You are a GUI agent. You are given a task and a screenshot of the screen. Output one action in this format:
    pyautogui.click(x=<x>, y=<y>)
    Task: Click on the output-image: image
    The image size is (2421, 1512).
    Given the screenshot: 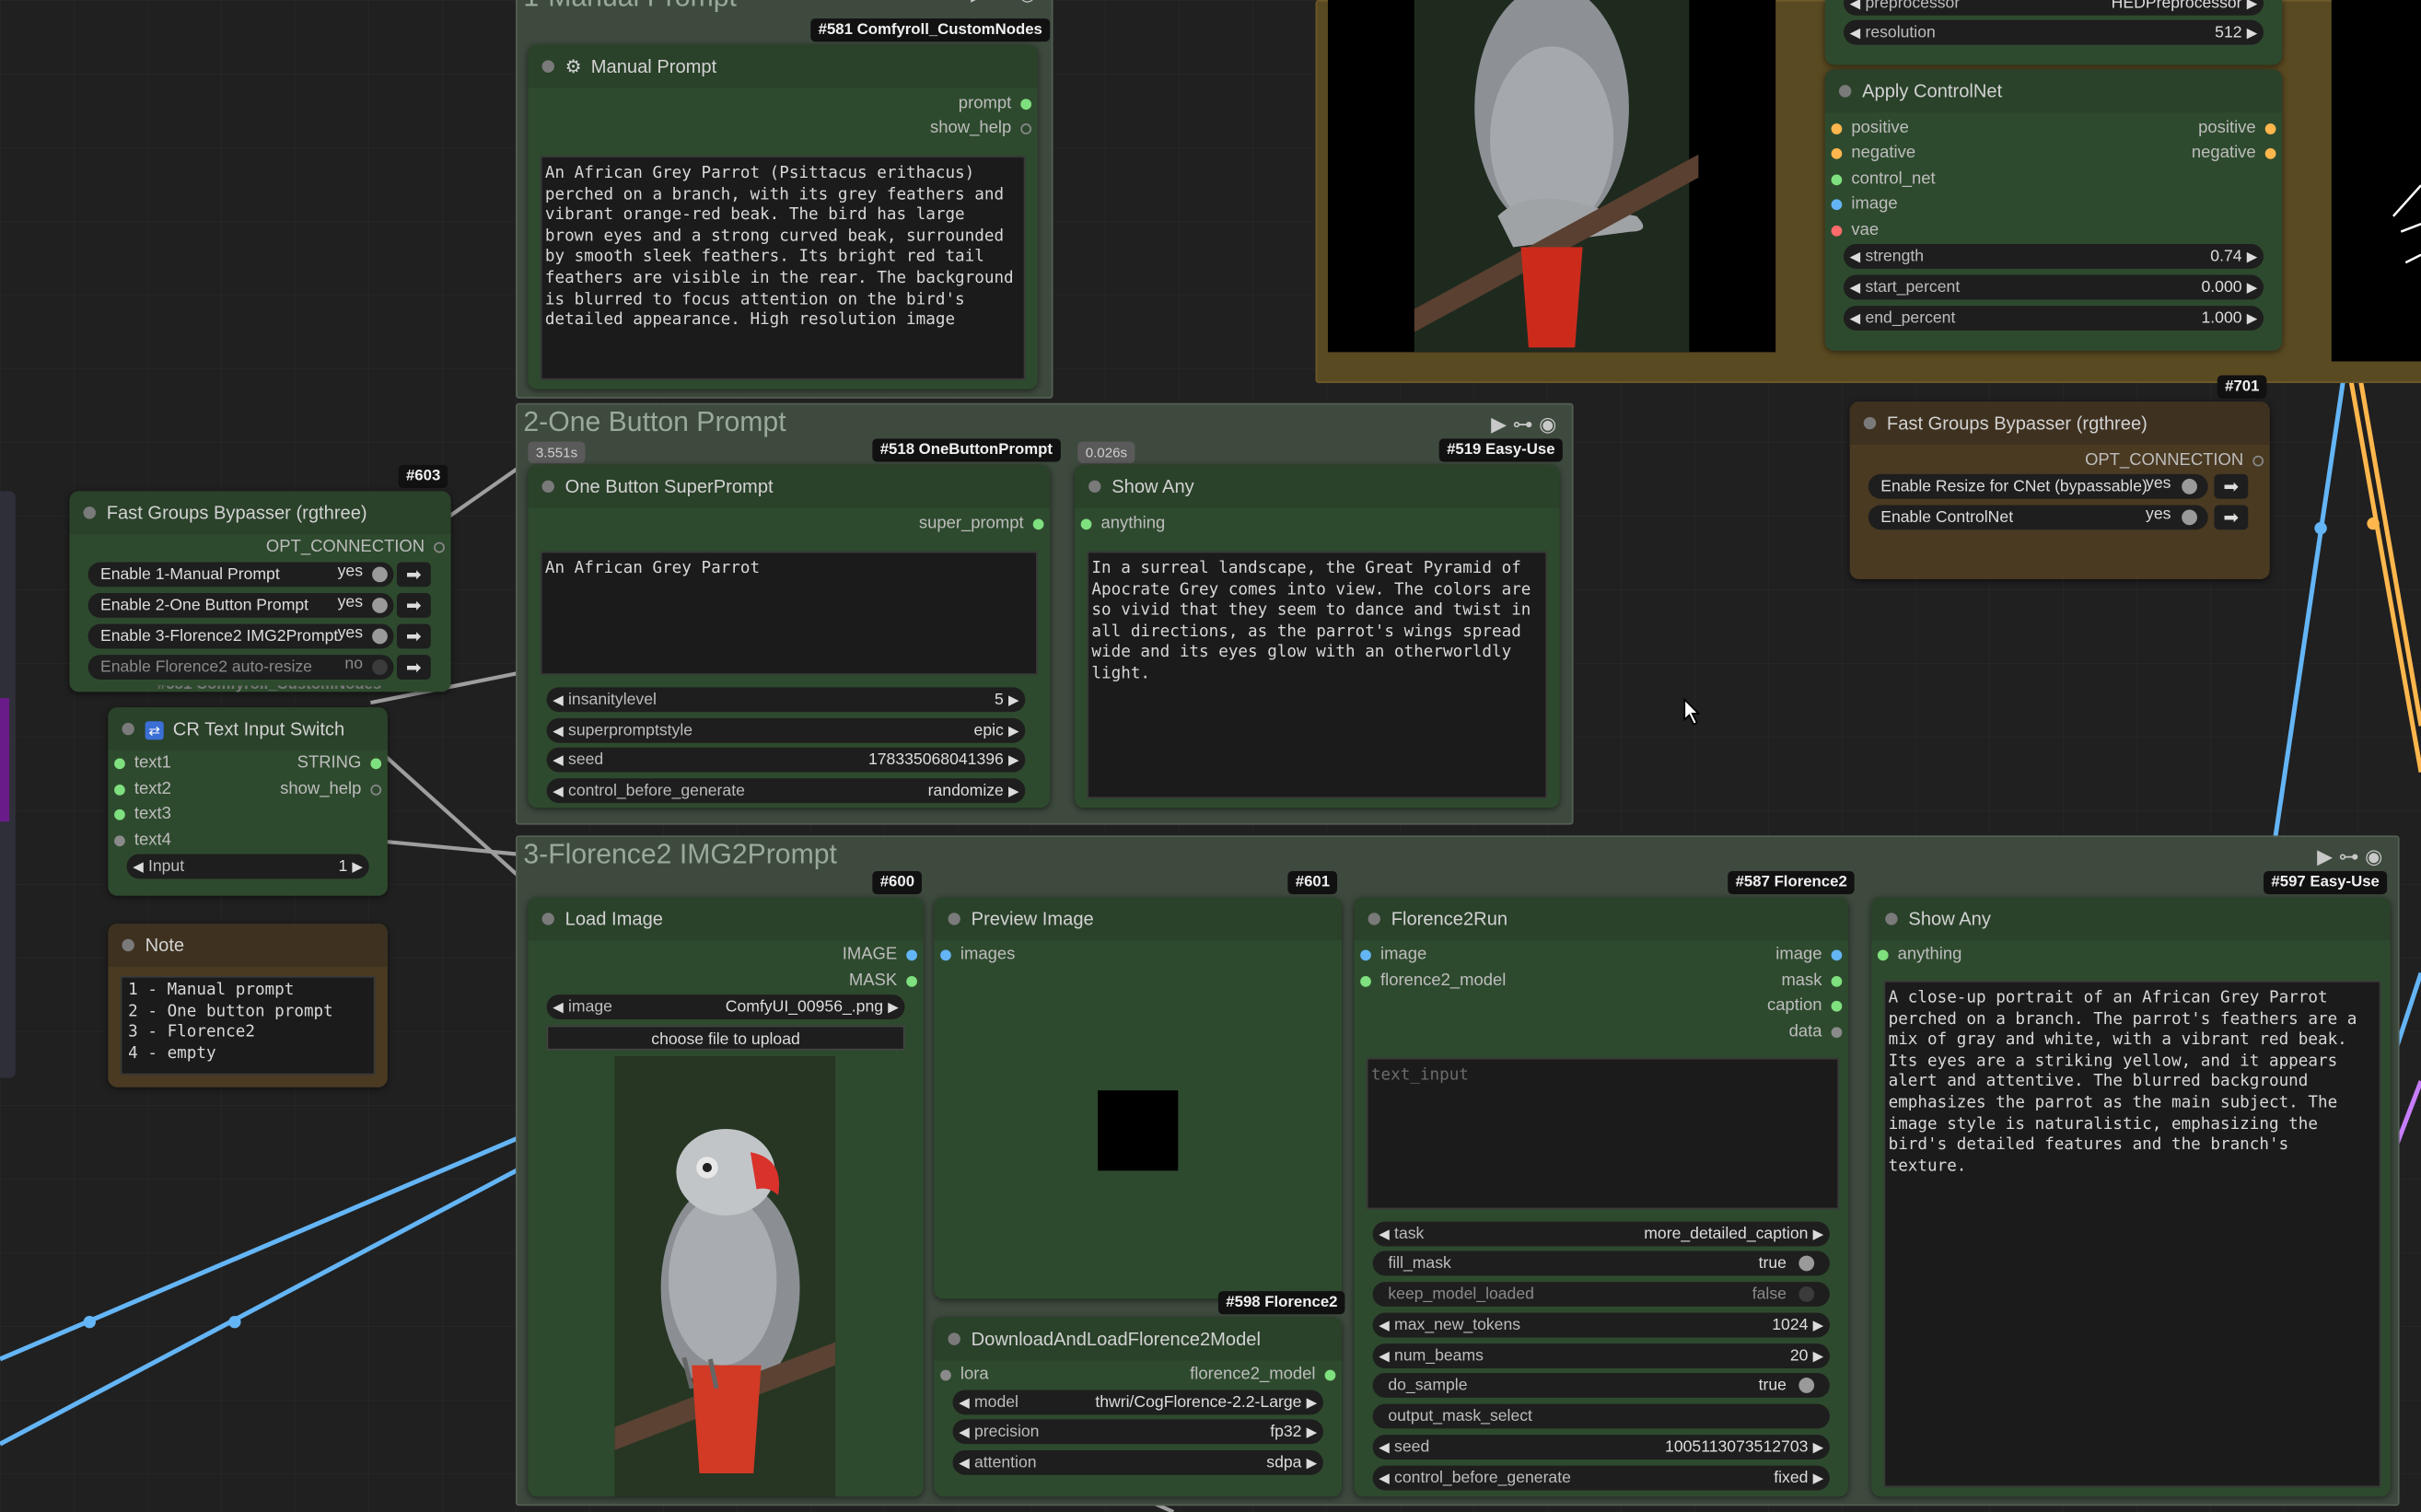 What is the action you would take?
    pyautogui.click(x=1809, y=955)
    